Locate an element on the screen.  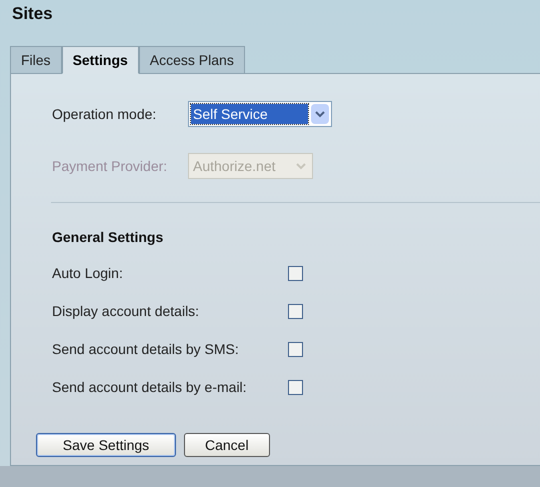
dropdown: Self Service is located at coordinates (260, 114).